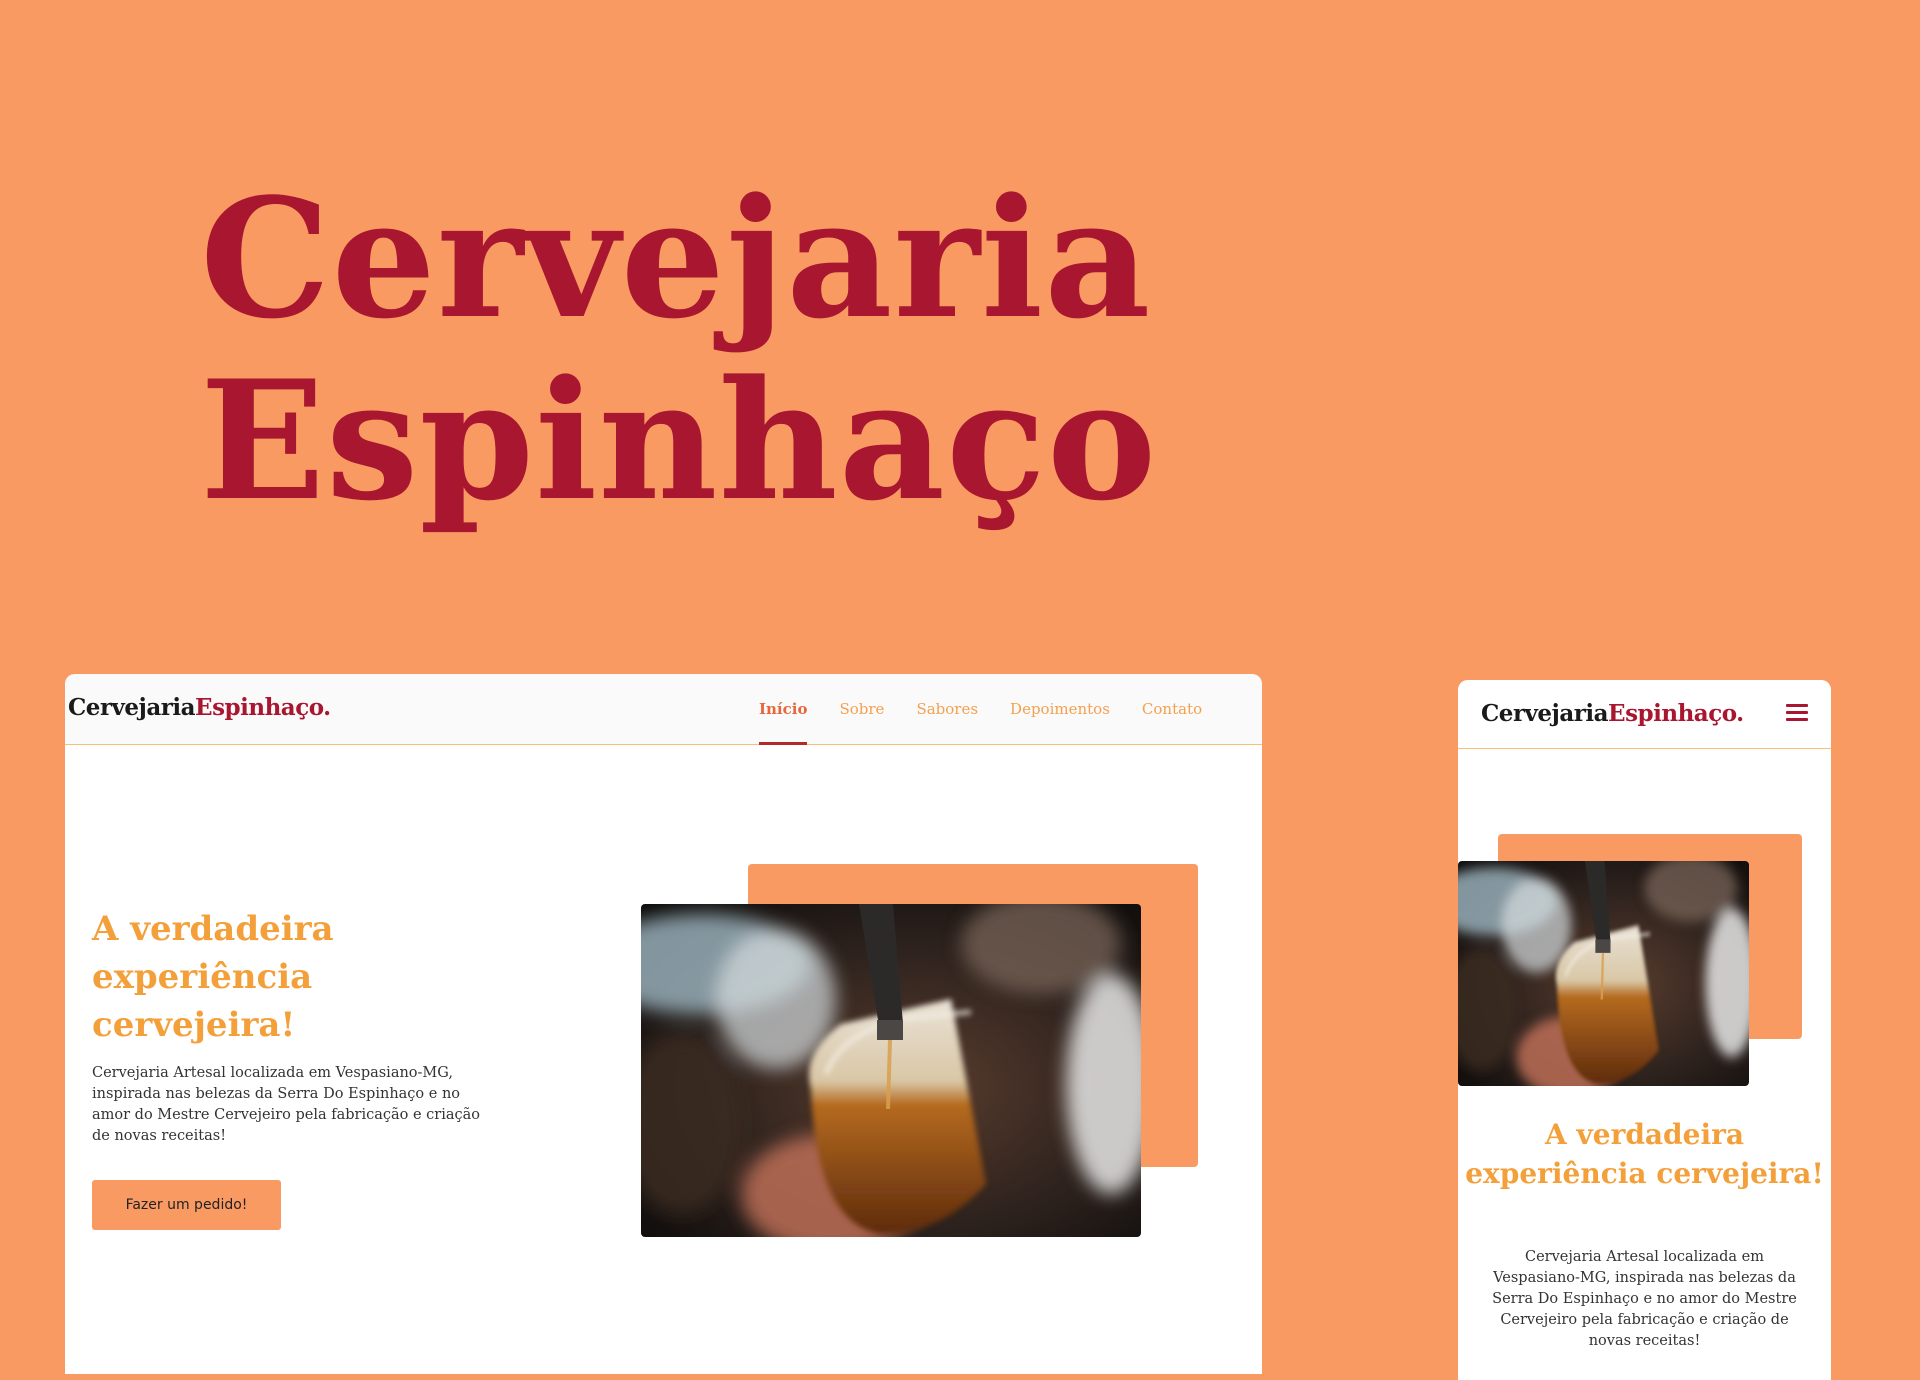 The height and width of the screenshot is (1380, 1920). What do you see at coordinates (676, 258) in the screenshot?
I see `hero-title-line1: Cervejaria` at bounding box center [676, 258].